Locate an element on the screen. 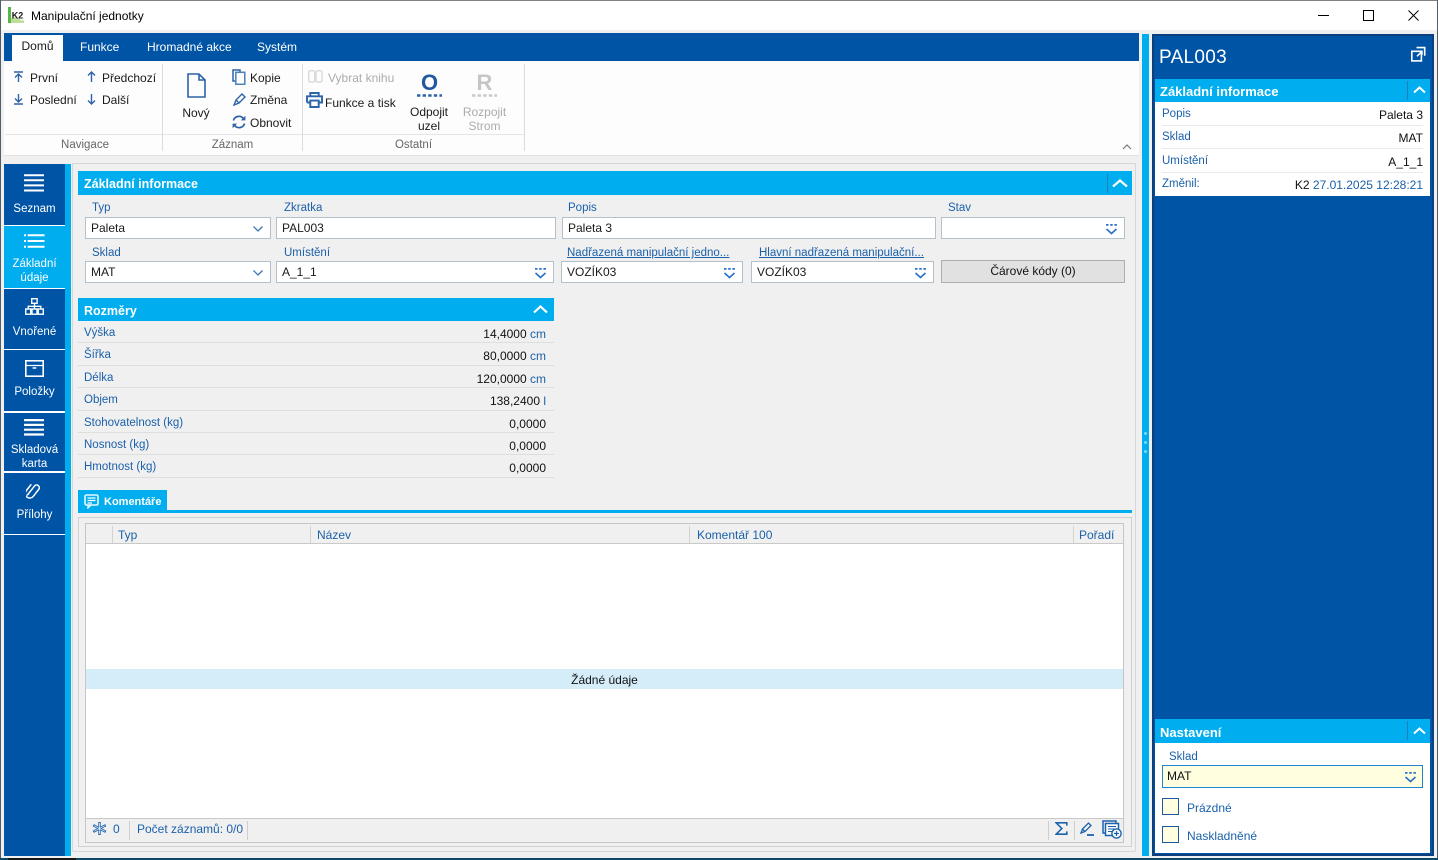 The height and width of the screenshot is (860, 1438). svg-text: K2 is located at coordinates (18, 16).